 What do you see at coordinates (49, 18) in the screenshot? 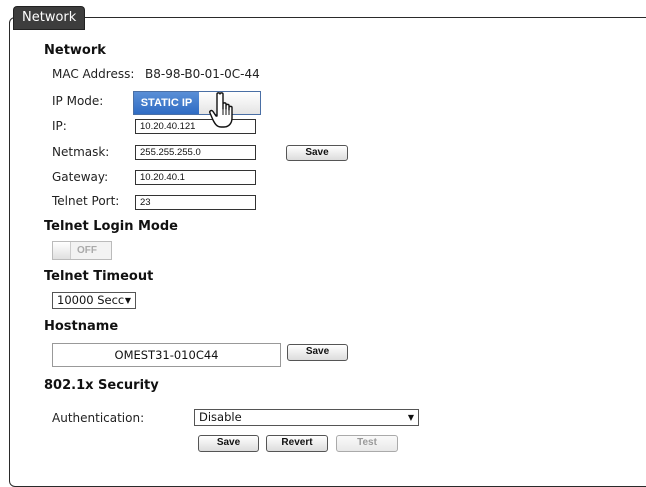
I see `section-tab: Network` at bounding box center [49, 18].